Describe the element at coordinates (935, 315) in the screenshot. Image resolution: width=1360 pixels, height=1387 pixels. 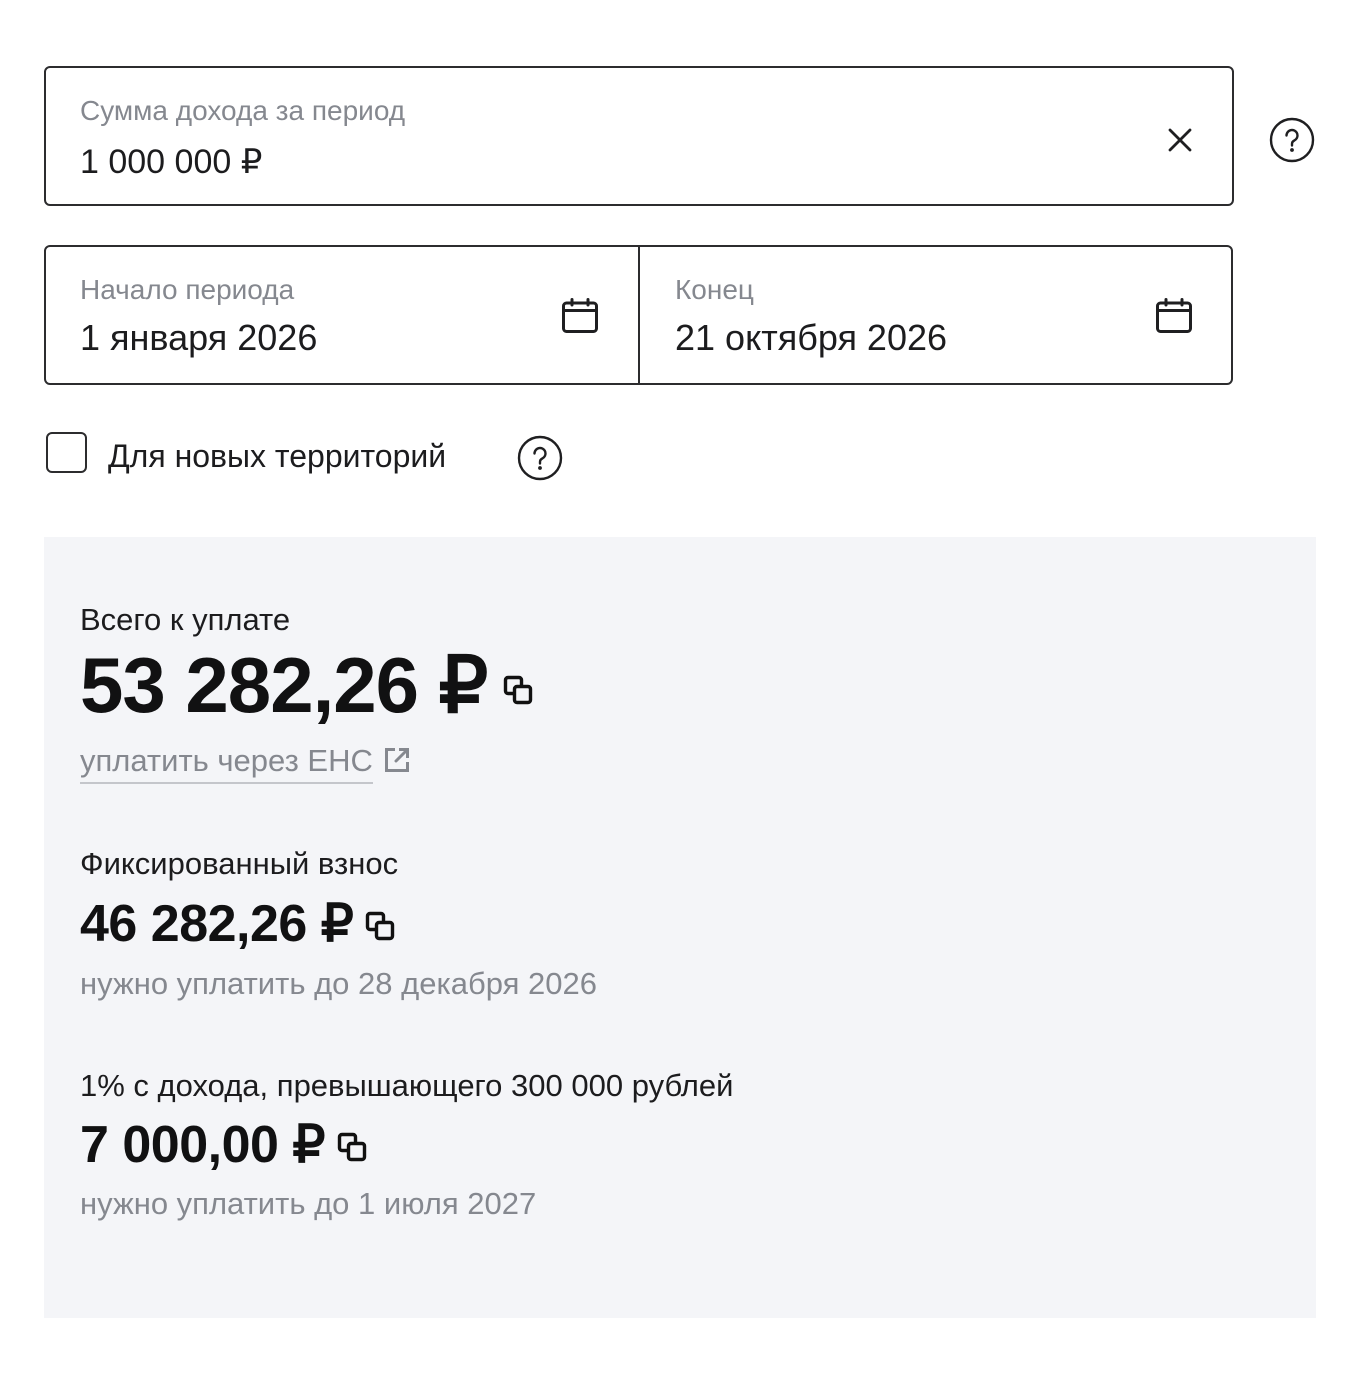
I see `period-end-field: Конец 21 октября 2026` at that location.